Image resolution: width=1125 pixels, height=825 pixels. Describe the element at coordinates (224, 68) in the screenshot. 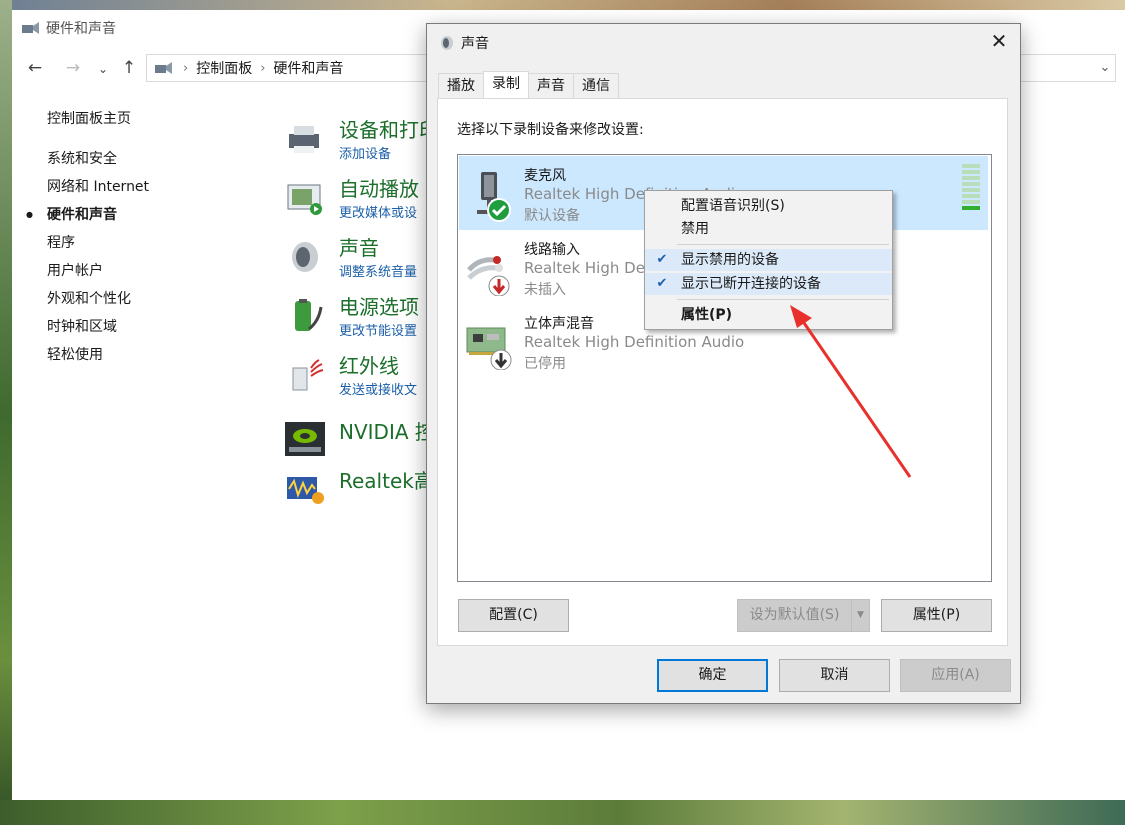

I see `breadcrumb-control-panel: 控制面板` at that location.